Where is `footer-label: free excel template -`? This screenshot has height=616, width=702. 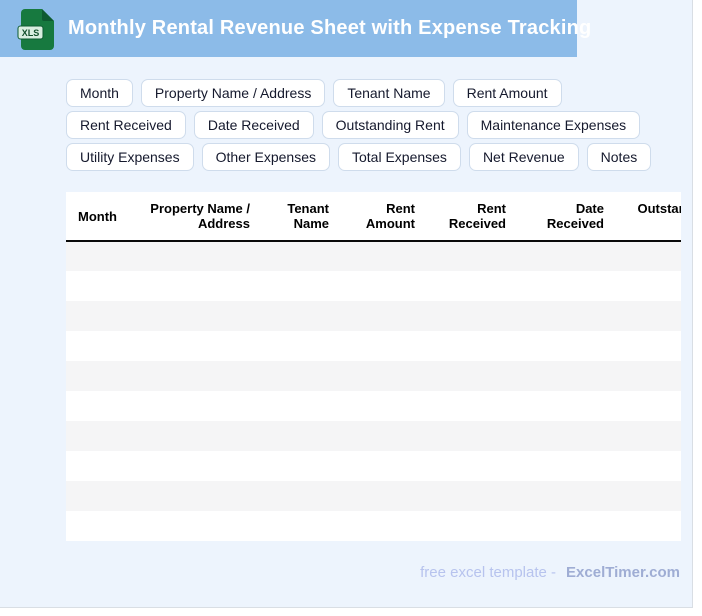
footer-label: free excel template - is located at coordinates (488, 572).